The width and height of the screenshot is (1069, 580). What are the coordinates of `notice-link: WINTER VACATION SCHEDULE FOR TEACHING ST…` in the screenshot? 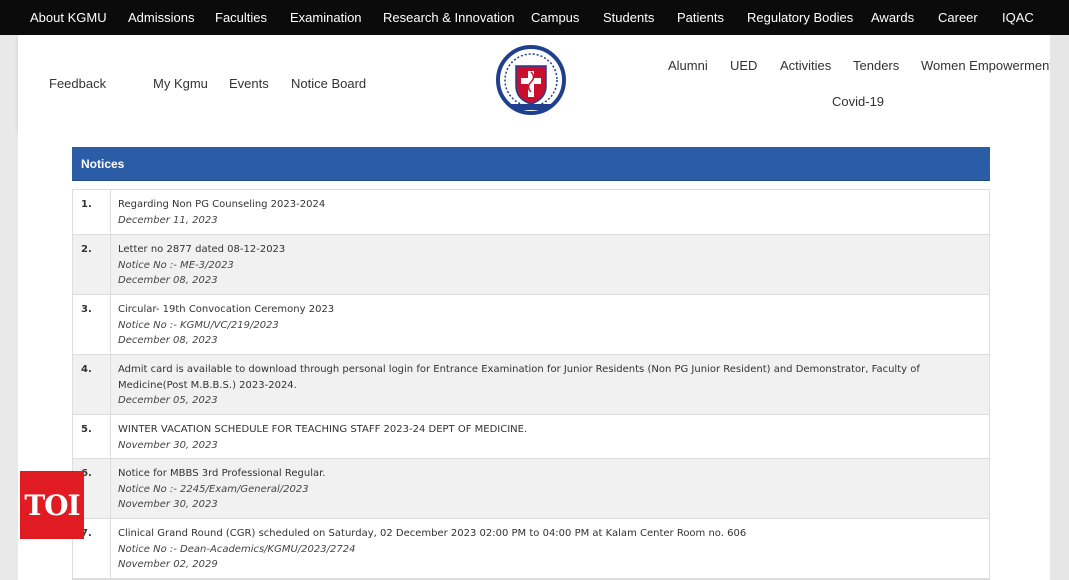 It's located at (549, 430).